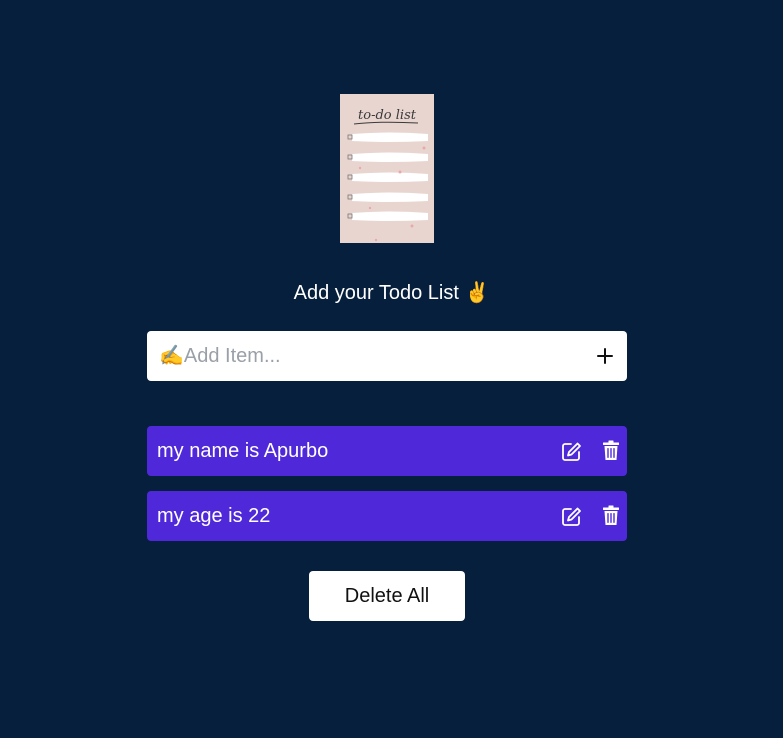  What do you see at coordinates (369, 356) in the screenshot?
I see `add-item-input` at bounding box center [369, 356].